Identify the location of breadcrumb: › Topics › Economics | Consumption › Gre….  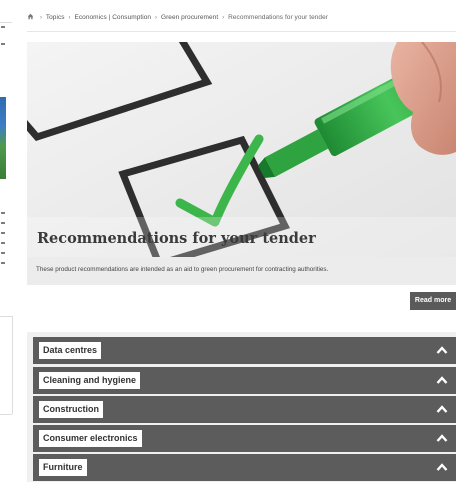
(177, 17).